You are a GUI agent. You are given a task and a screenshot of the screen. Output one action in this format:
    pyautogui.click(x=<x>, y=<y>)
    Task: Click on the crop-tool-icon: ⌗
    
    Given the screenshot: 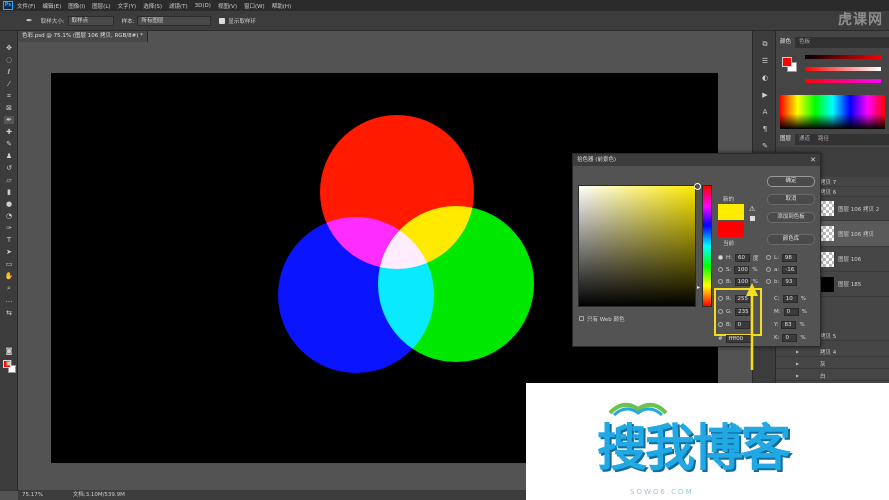 What is the action you would take?
    pyautogui.click(x=9, y=96)
    